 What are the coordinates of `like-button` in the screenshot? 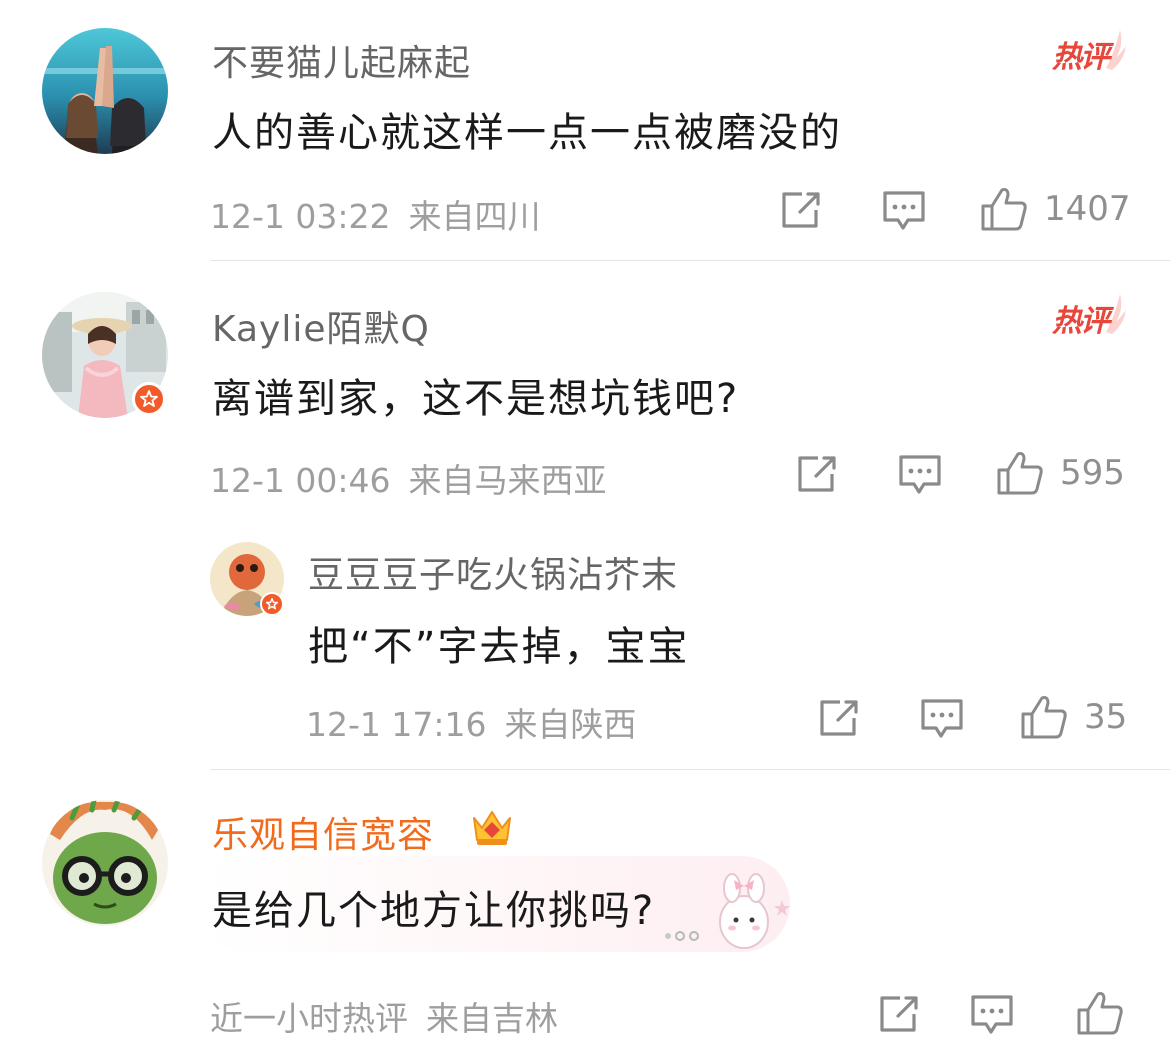 It's located at (1100, 1013).